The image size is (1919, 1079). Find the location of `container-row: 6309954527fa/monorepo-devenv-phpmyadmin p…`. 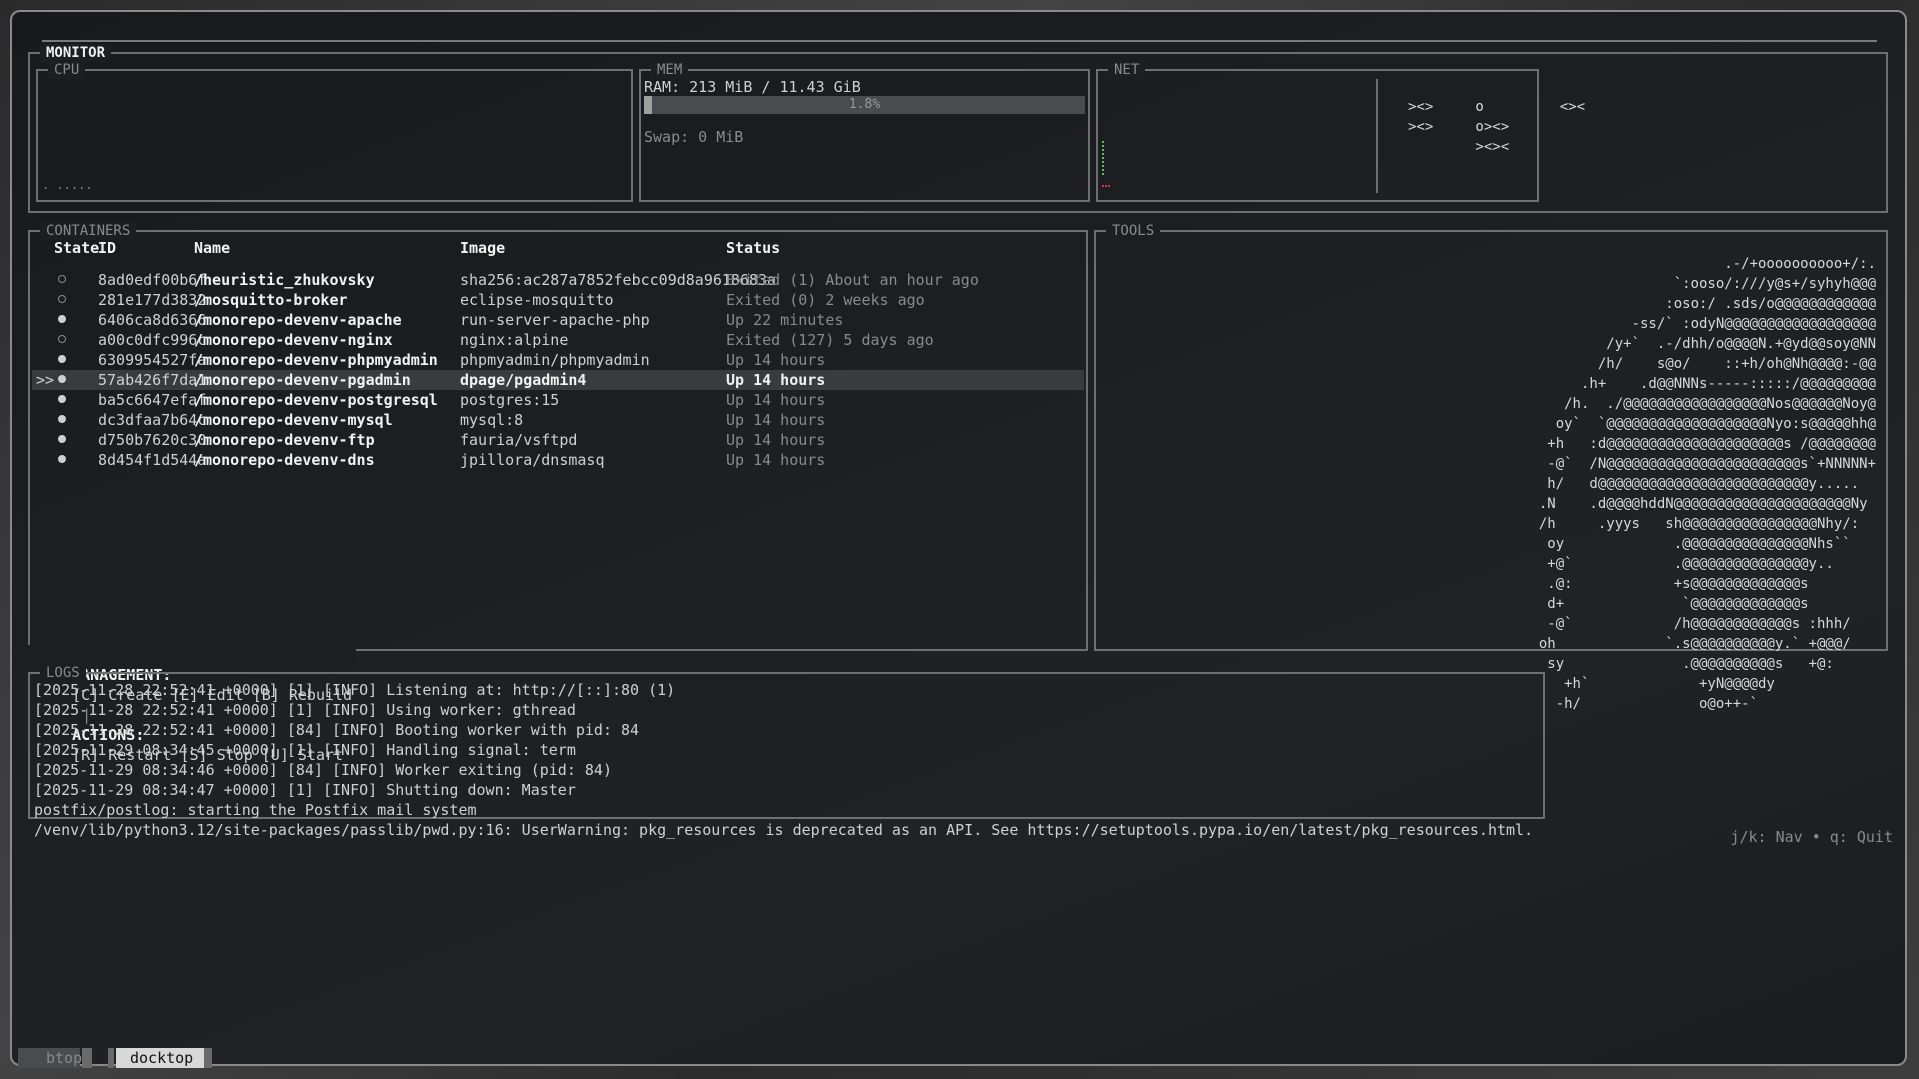

container-row: 6309954527fa/monorepo-devenv-phpmyadmin p… is located at coordinates (558, 360).